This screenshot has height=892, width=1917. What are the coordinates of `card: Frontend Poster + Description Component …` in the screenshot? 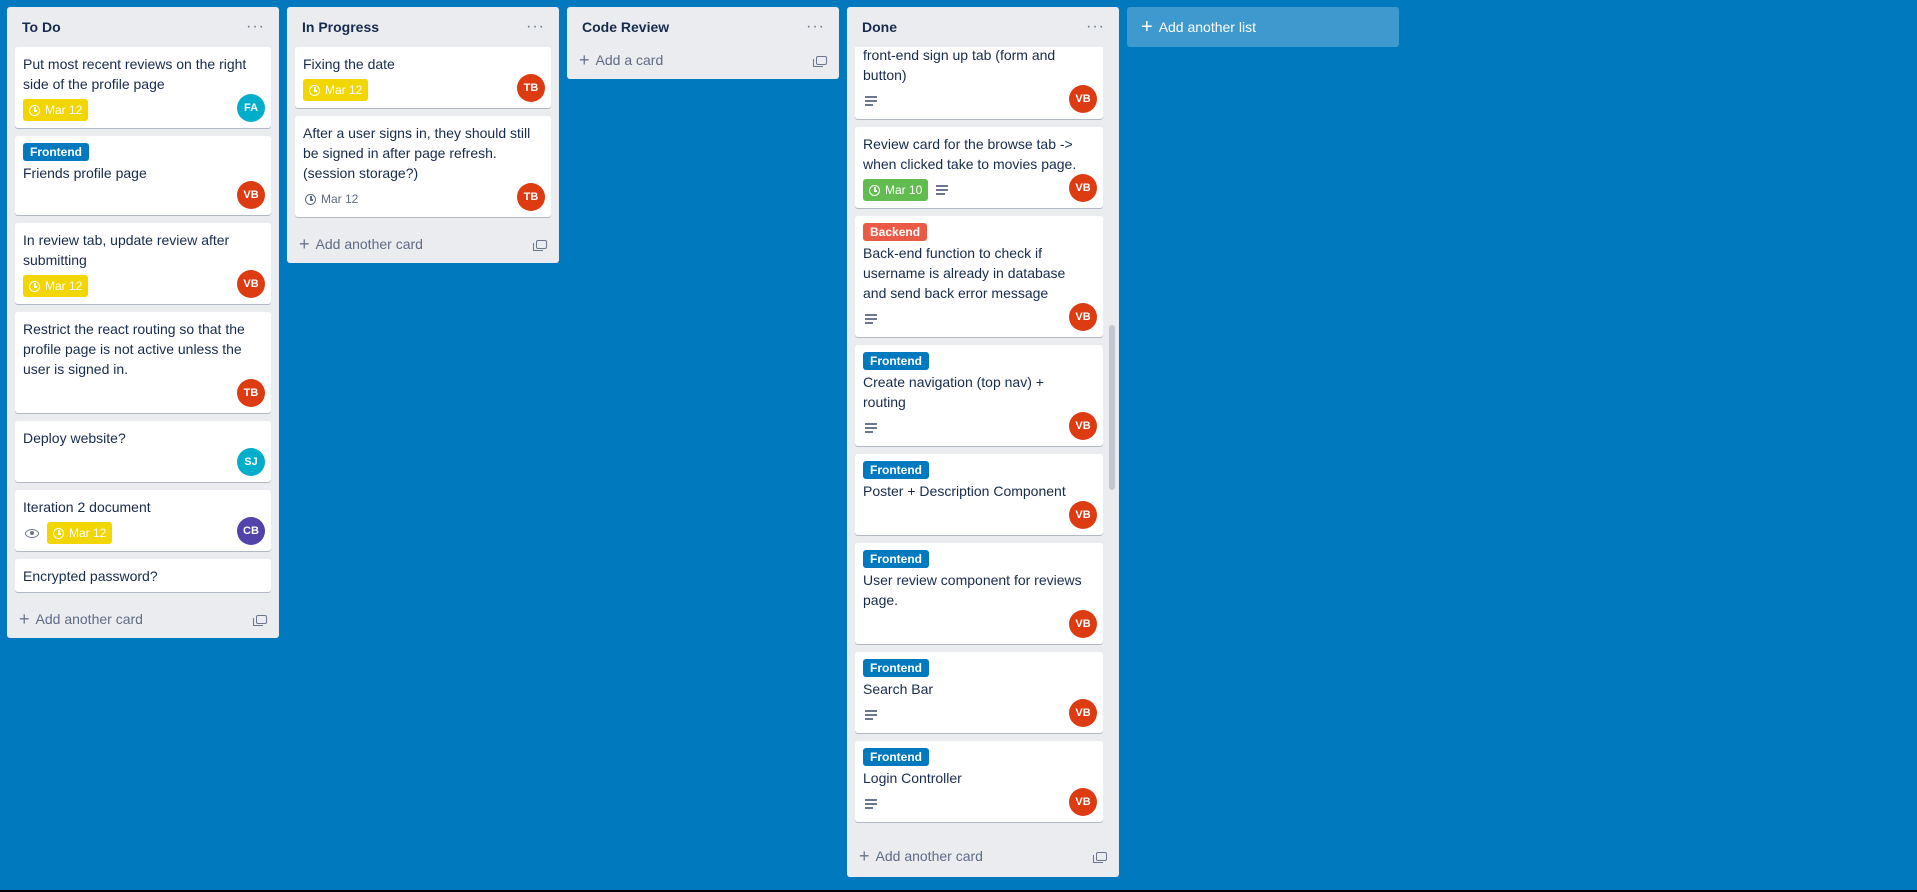 It's located at (979, 494).